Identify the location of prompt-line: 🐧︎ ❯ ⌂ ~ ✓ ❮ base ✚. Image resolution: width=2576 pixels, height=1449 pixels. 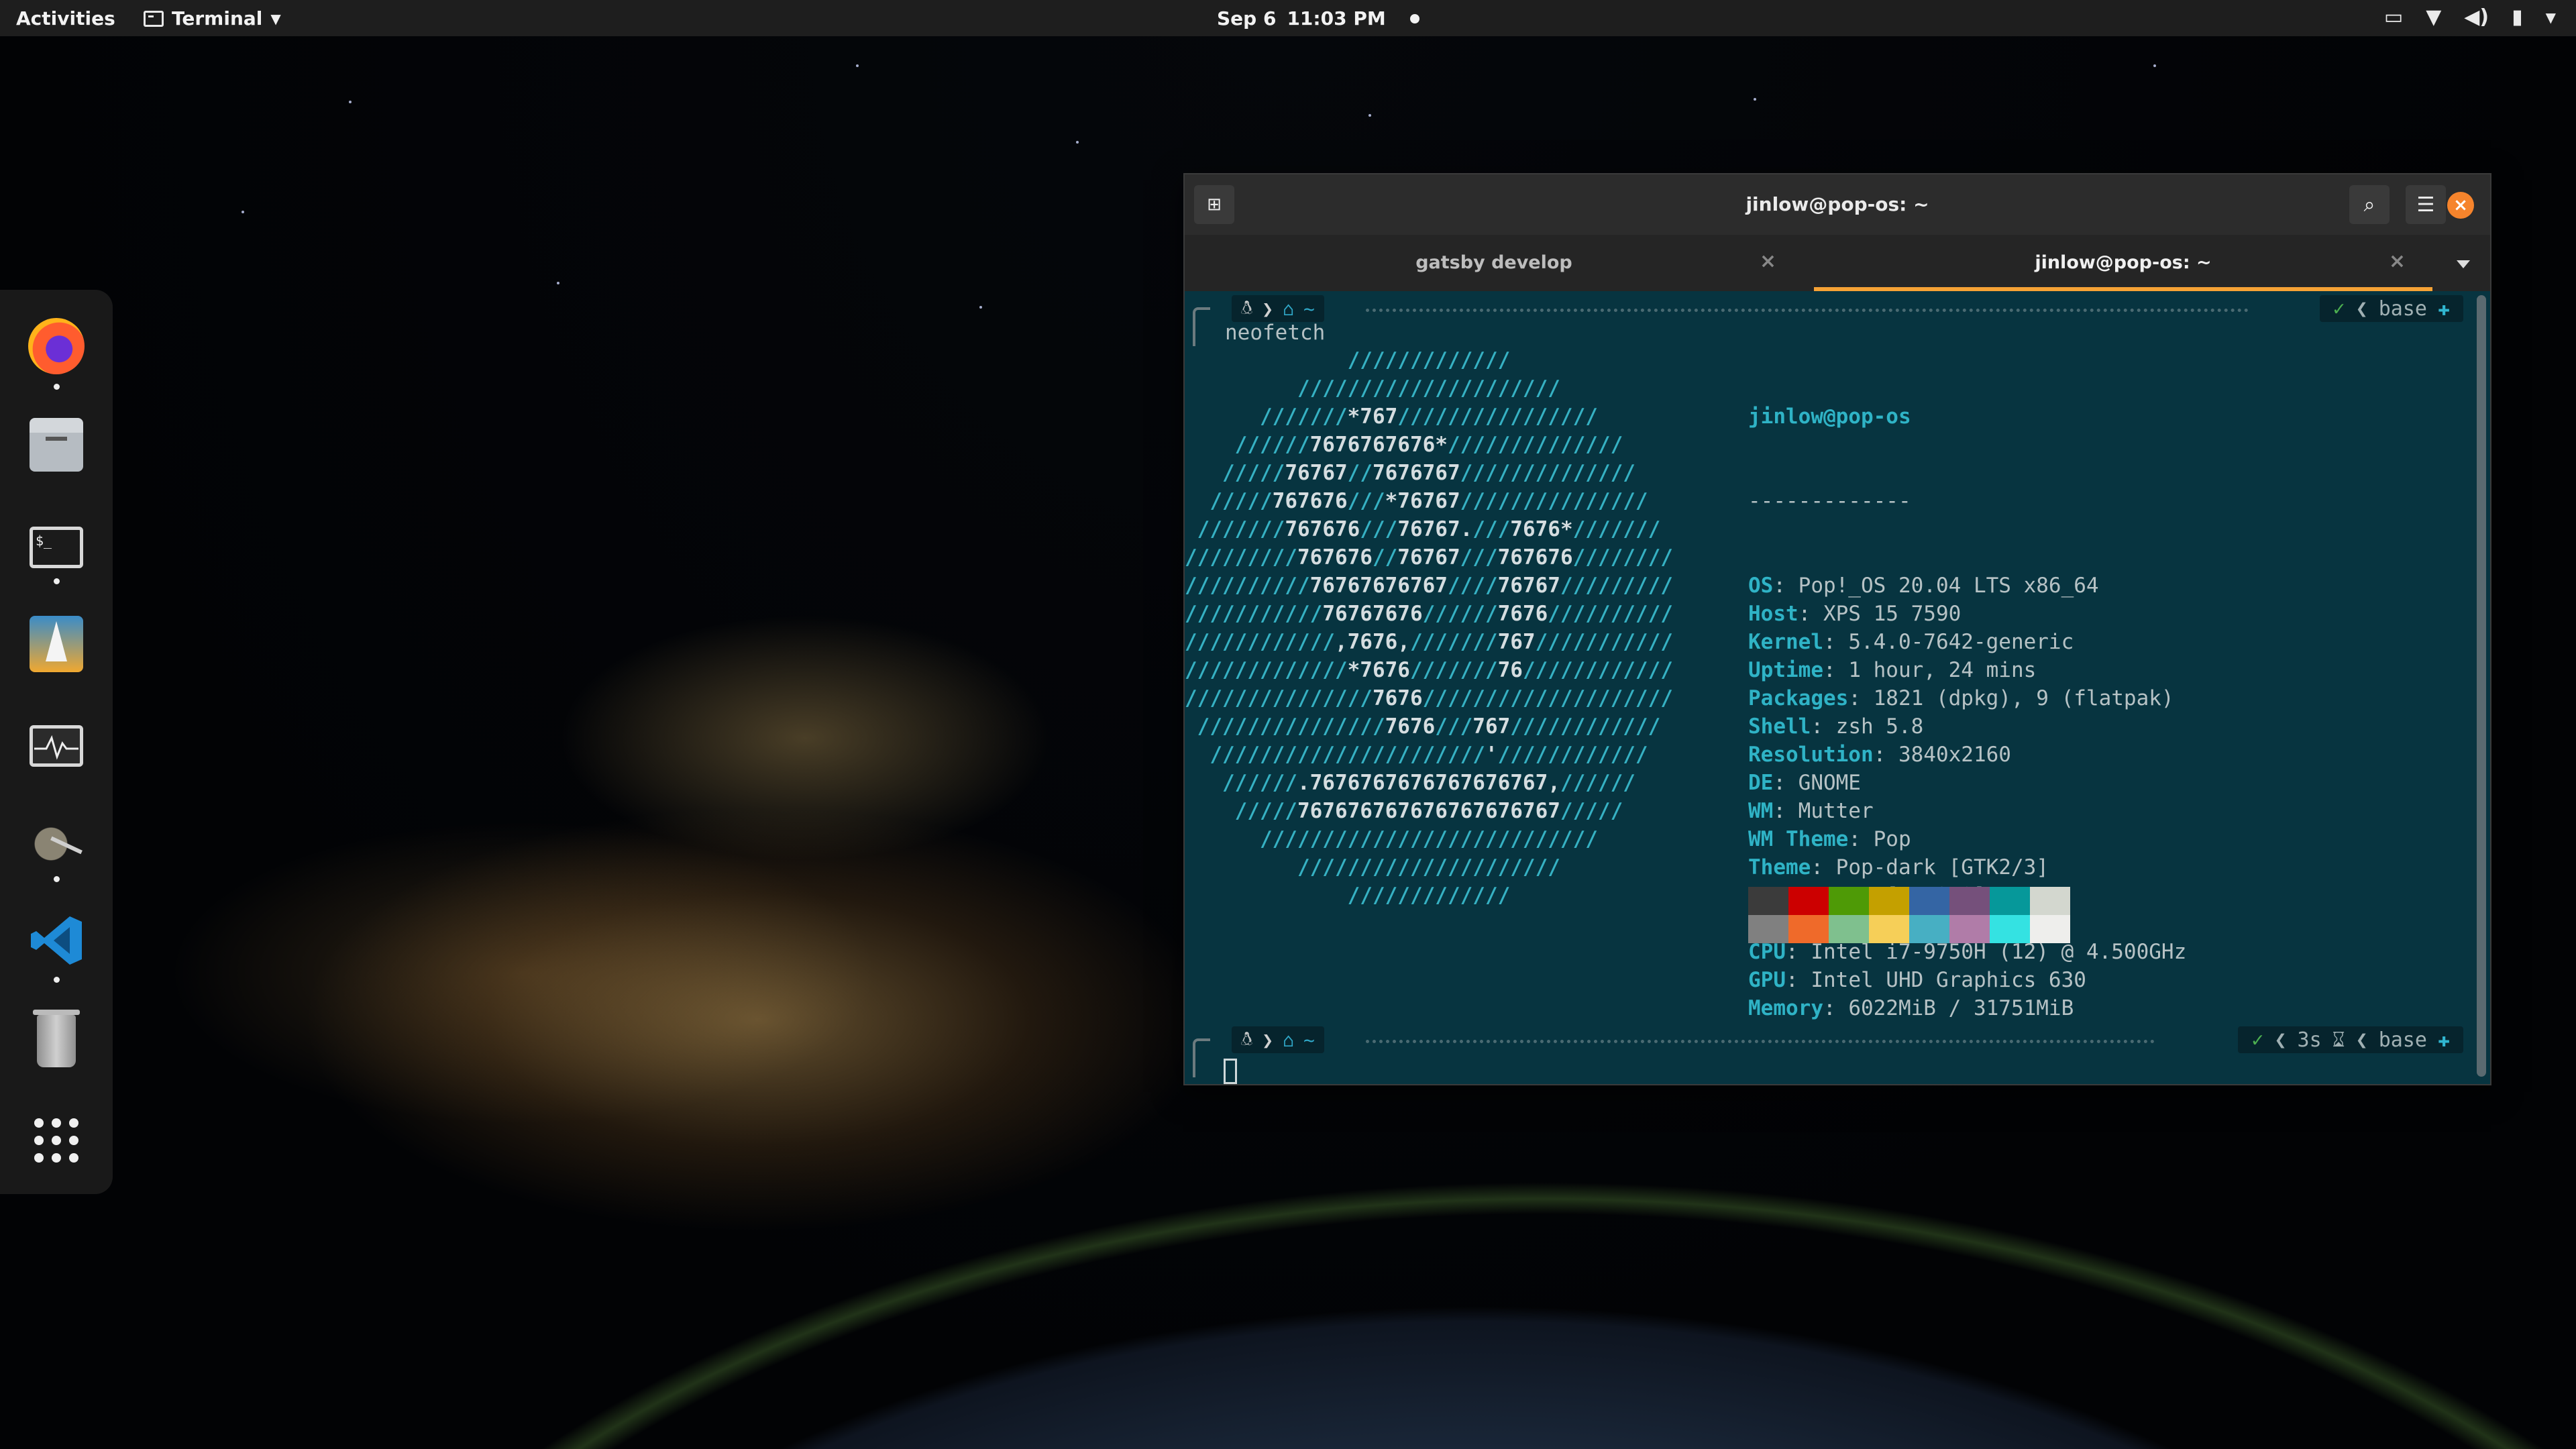
(1824, 310).